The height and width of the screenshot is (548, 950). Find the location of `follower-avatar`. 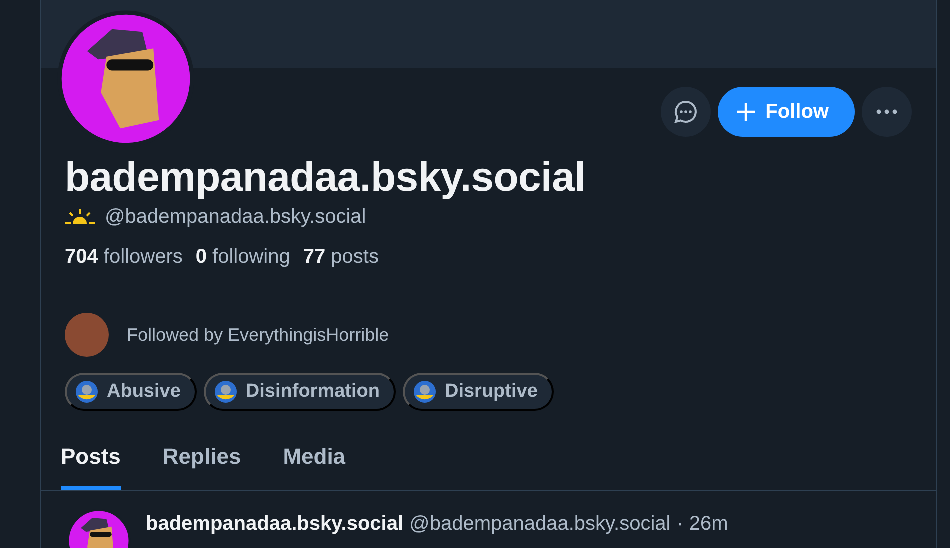

follower-avatar is located at coordinates (87, 335).